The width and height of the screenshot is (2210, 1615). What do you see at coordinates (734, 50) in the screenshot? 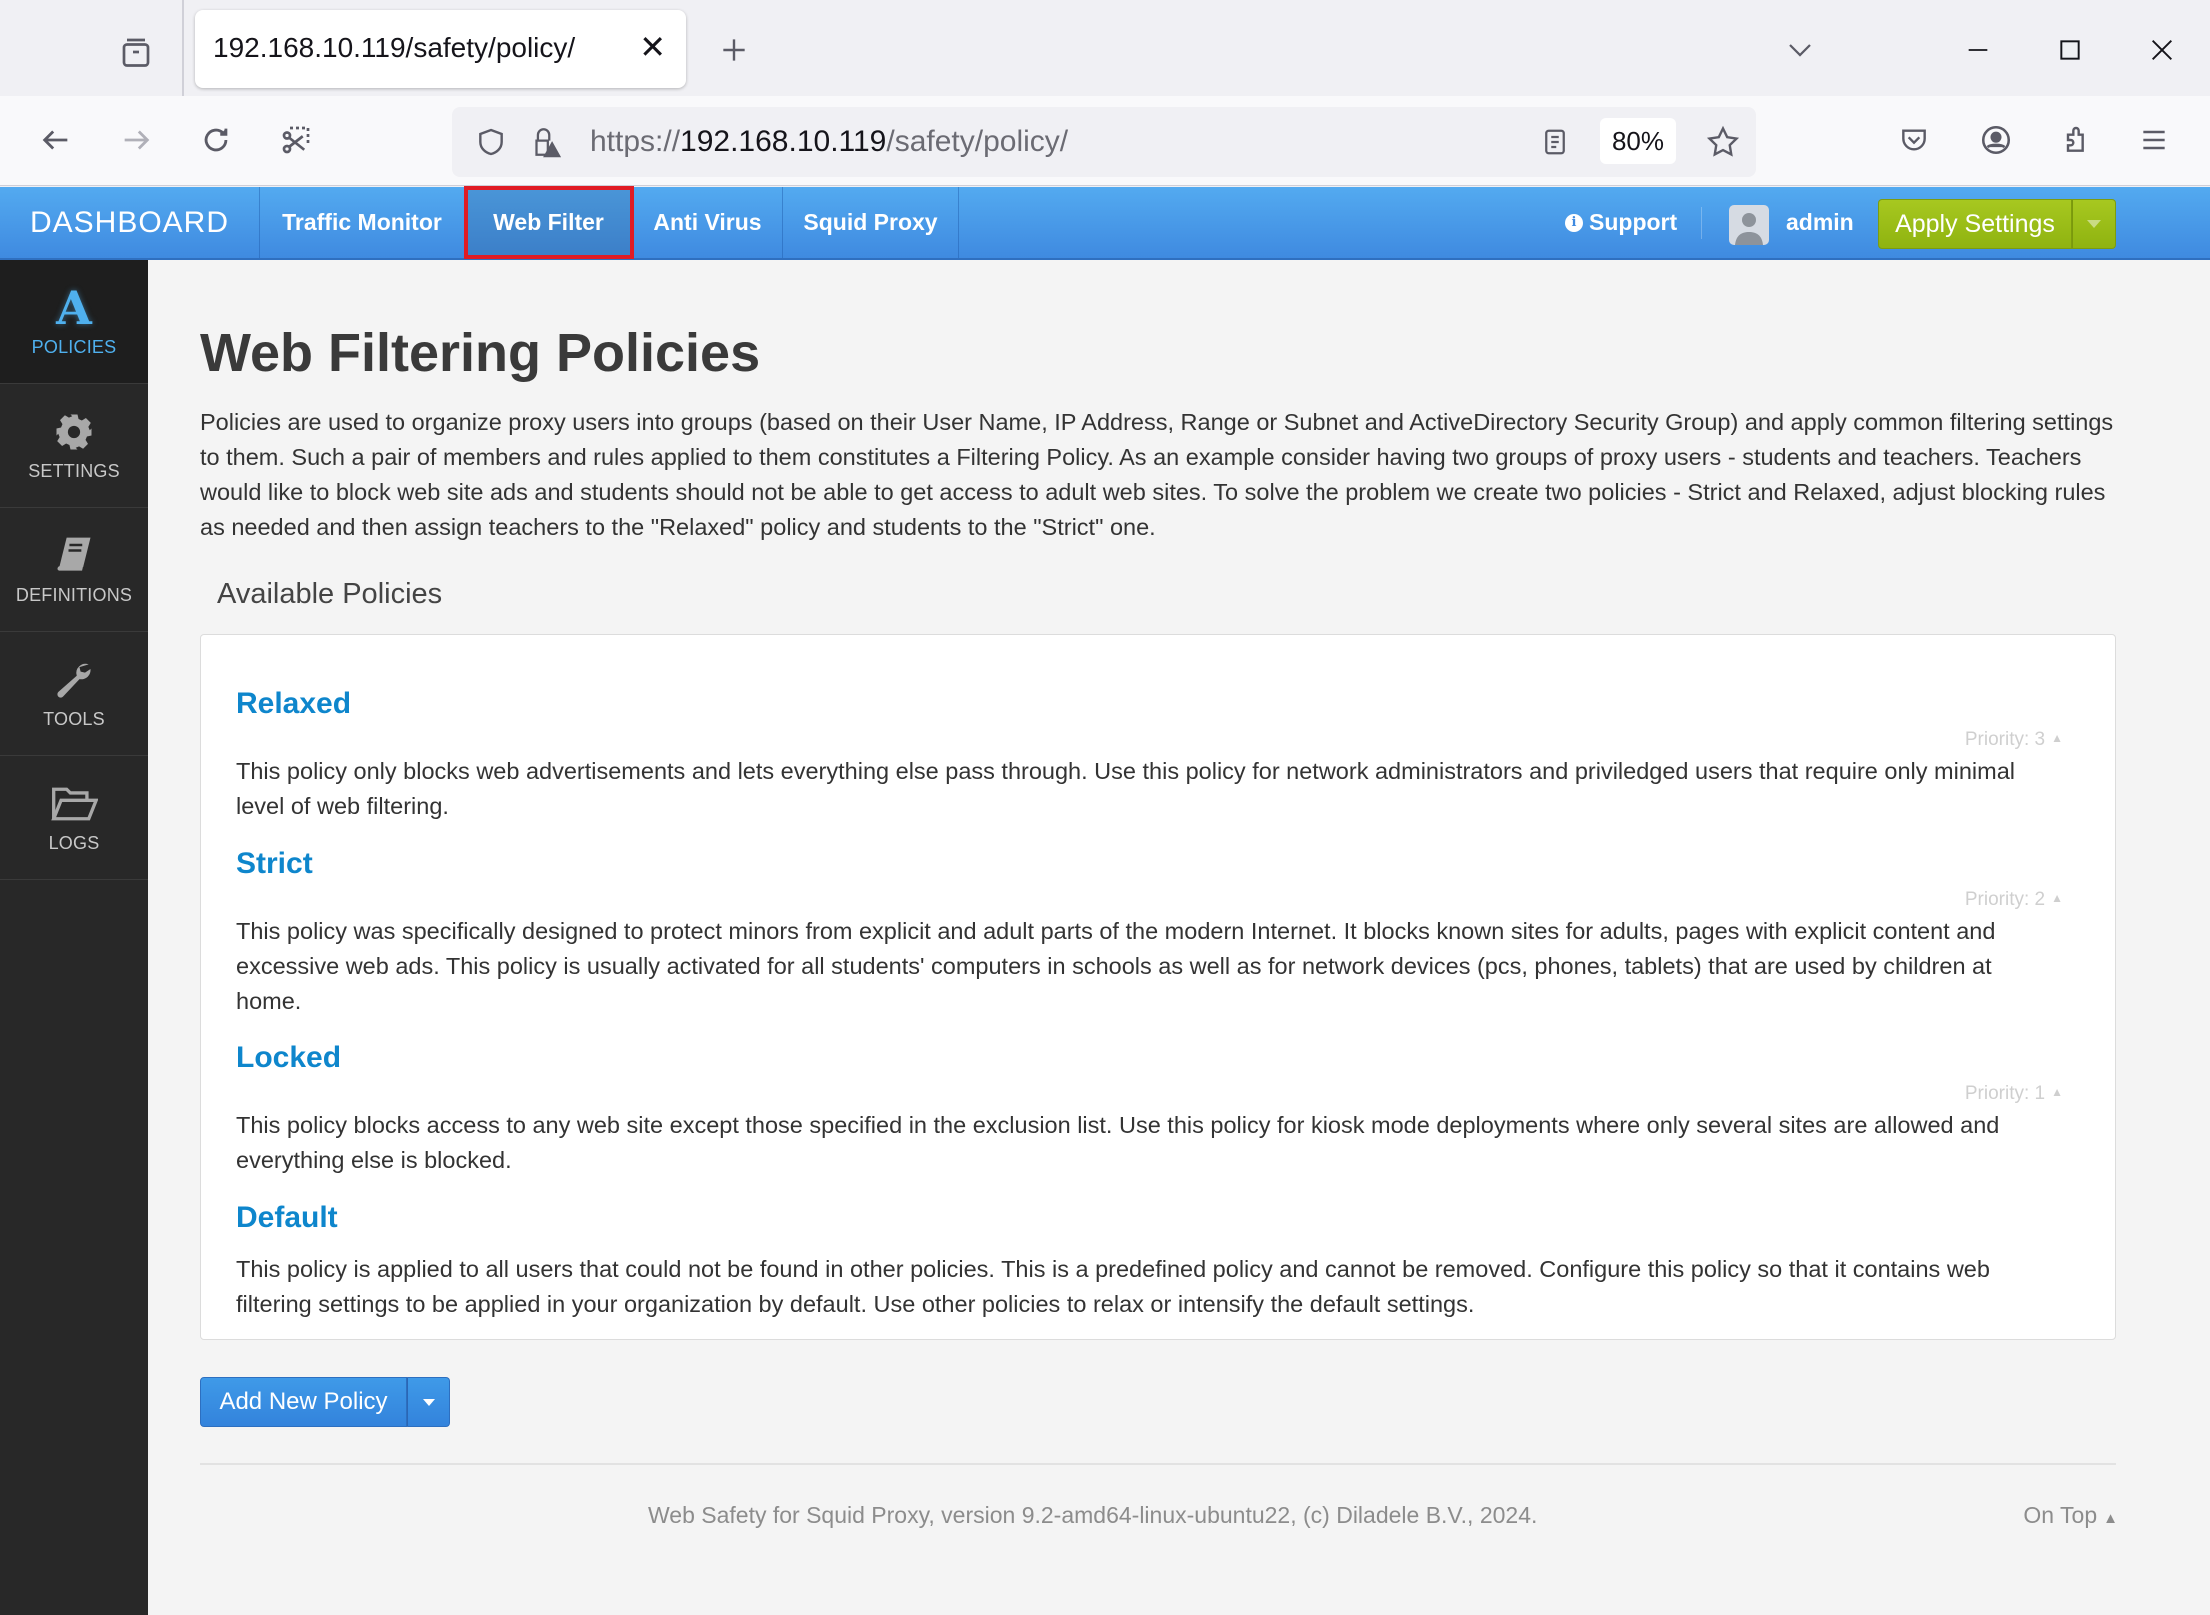
I see `new-tab-plus-icon` at bounding box center [734, 50].